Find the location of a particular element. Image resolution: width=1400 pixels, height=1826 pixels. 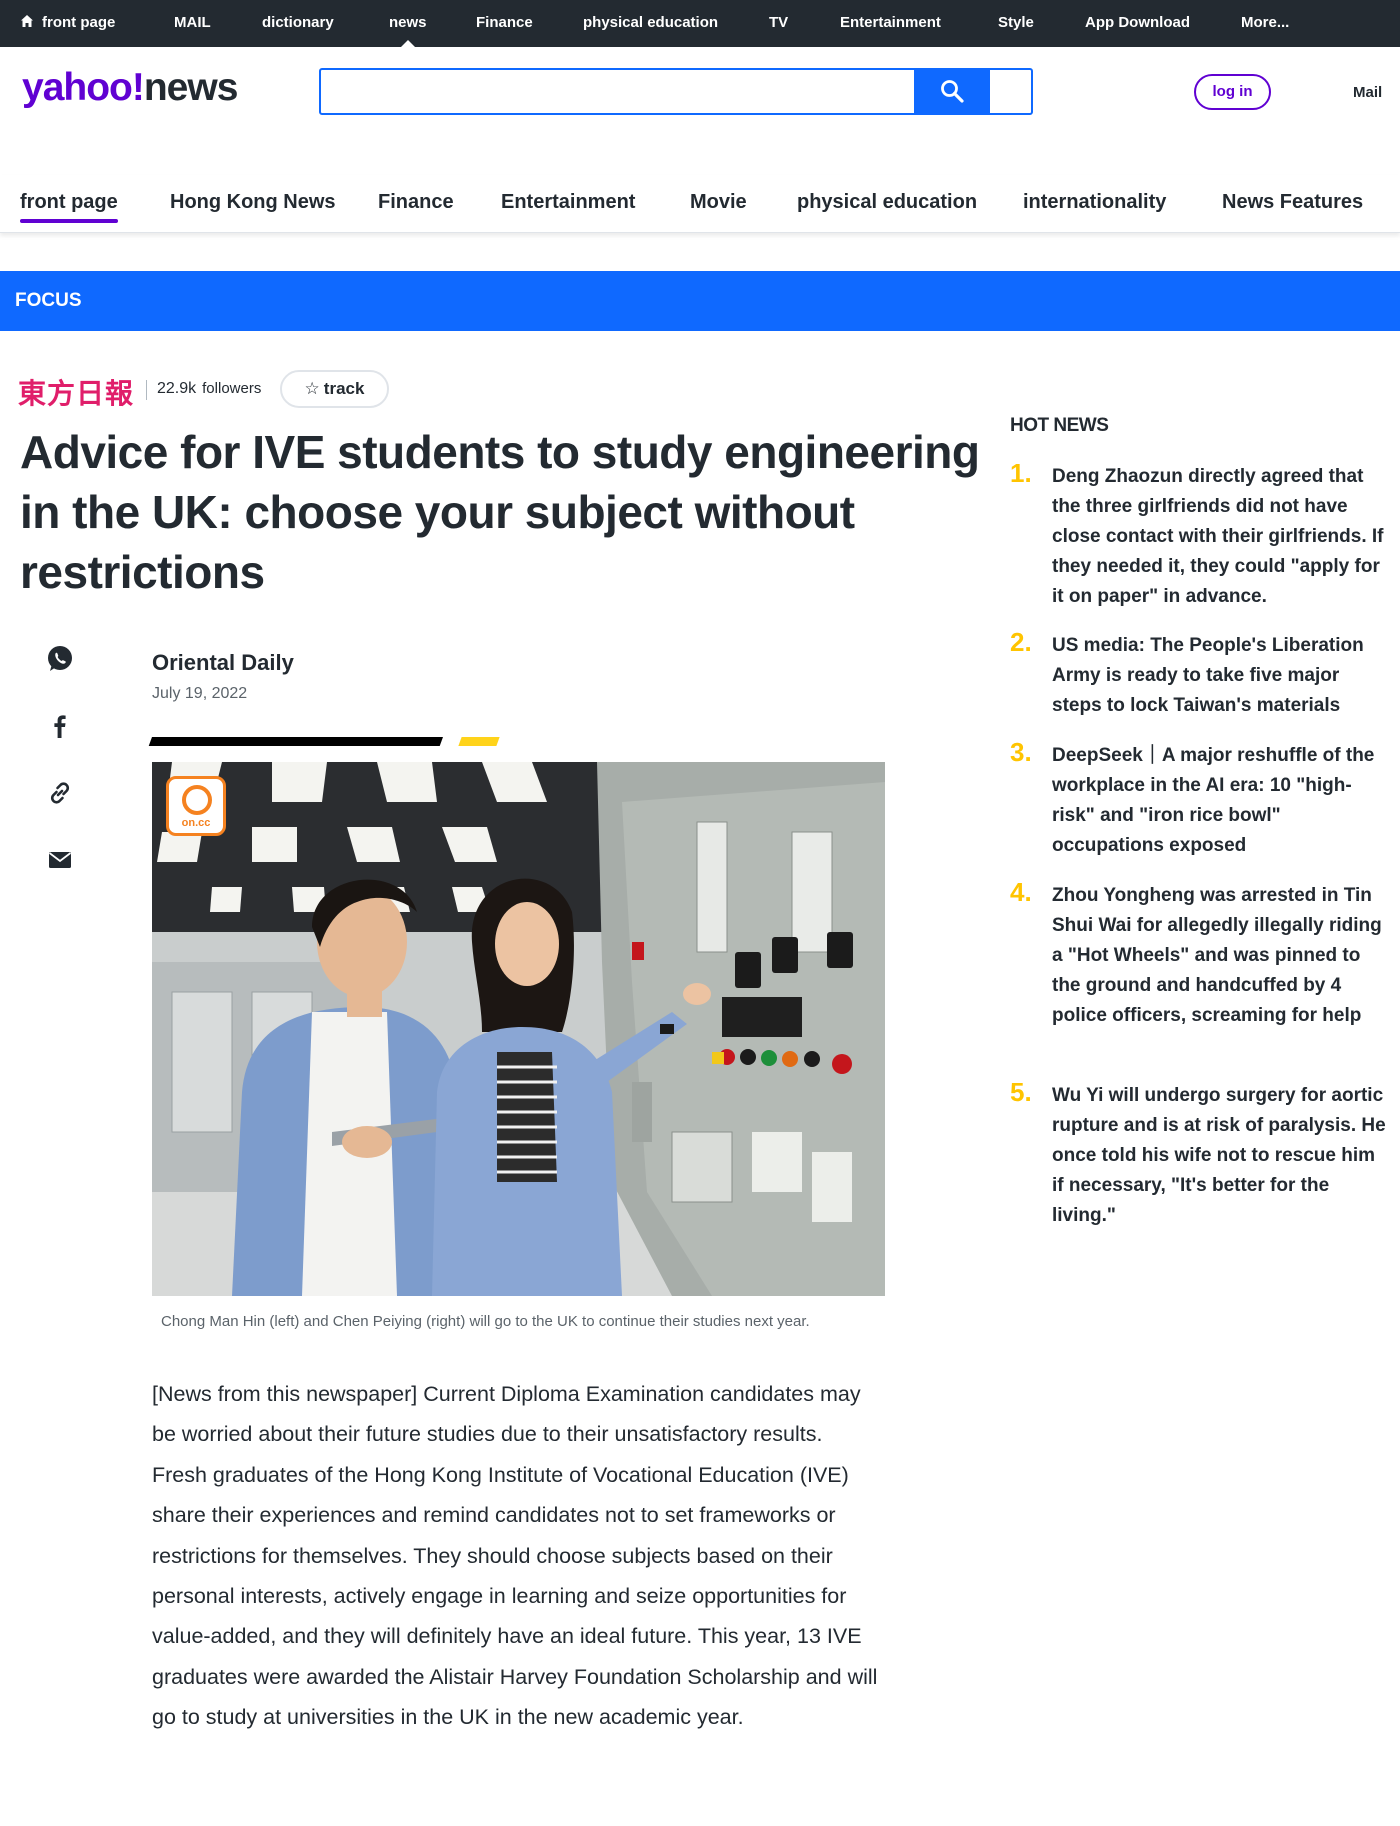

hot-news-number: 4. is located at coordinates (1021, 892).